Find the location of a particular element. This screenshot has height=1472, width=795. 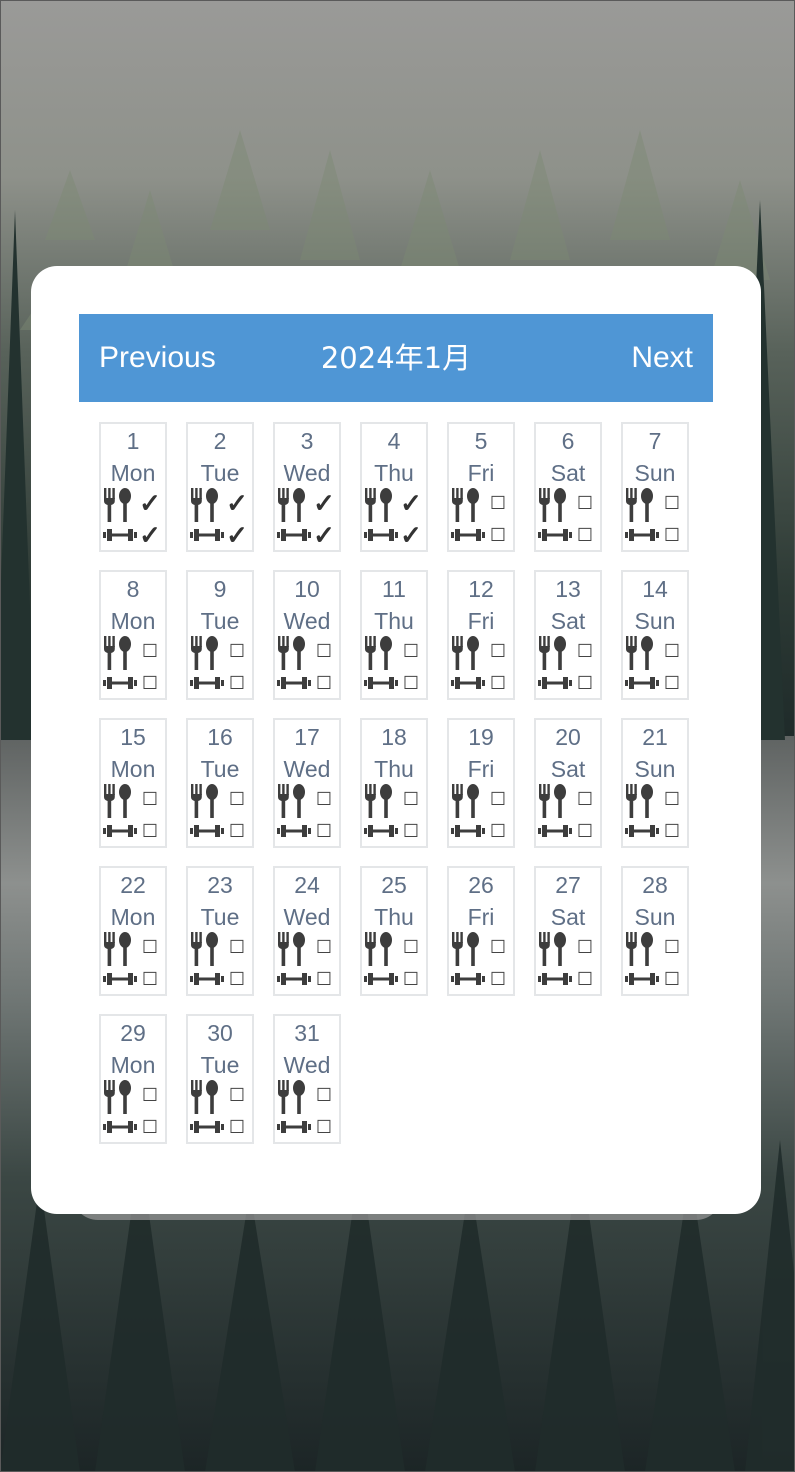

day-cell: 17 Wed ☐ ☐ is located at coordinates (307, 783).